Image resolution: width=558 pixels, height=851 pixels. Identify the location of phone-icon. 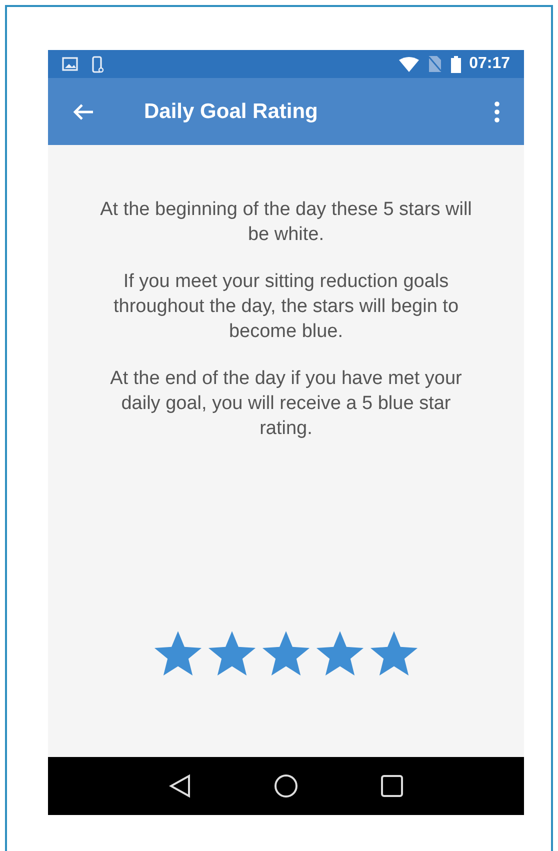
(98, 64).